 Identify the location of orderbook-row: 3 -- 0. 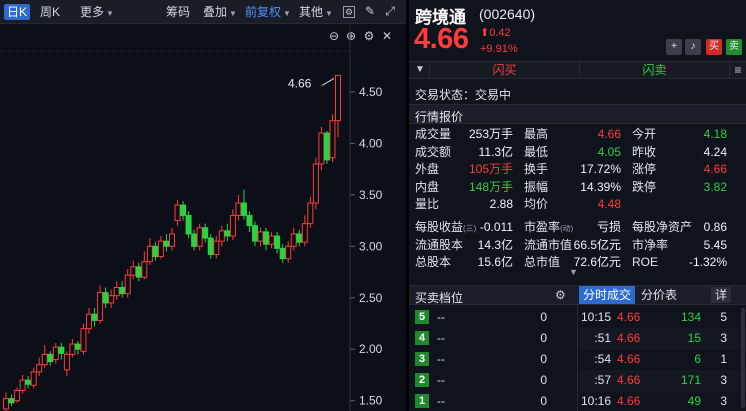
(495, 360).